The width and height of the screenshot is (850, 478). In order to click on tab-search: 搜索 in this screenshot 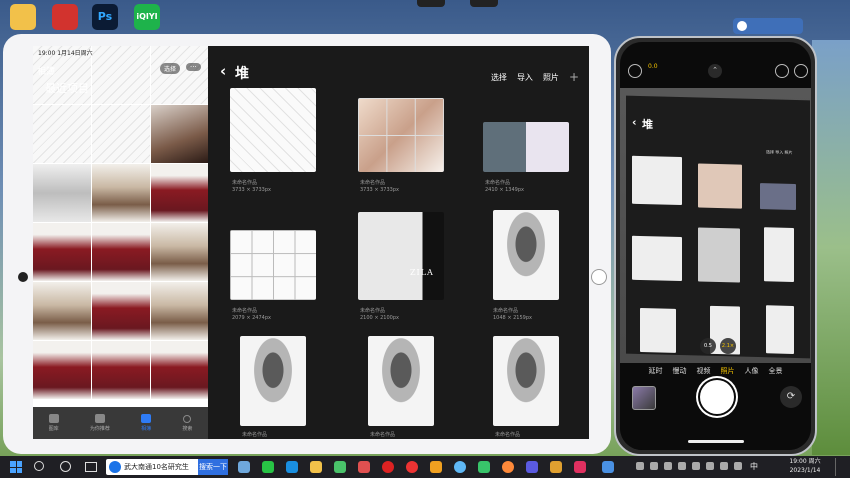, I will do `click(187, 423)`.